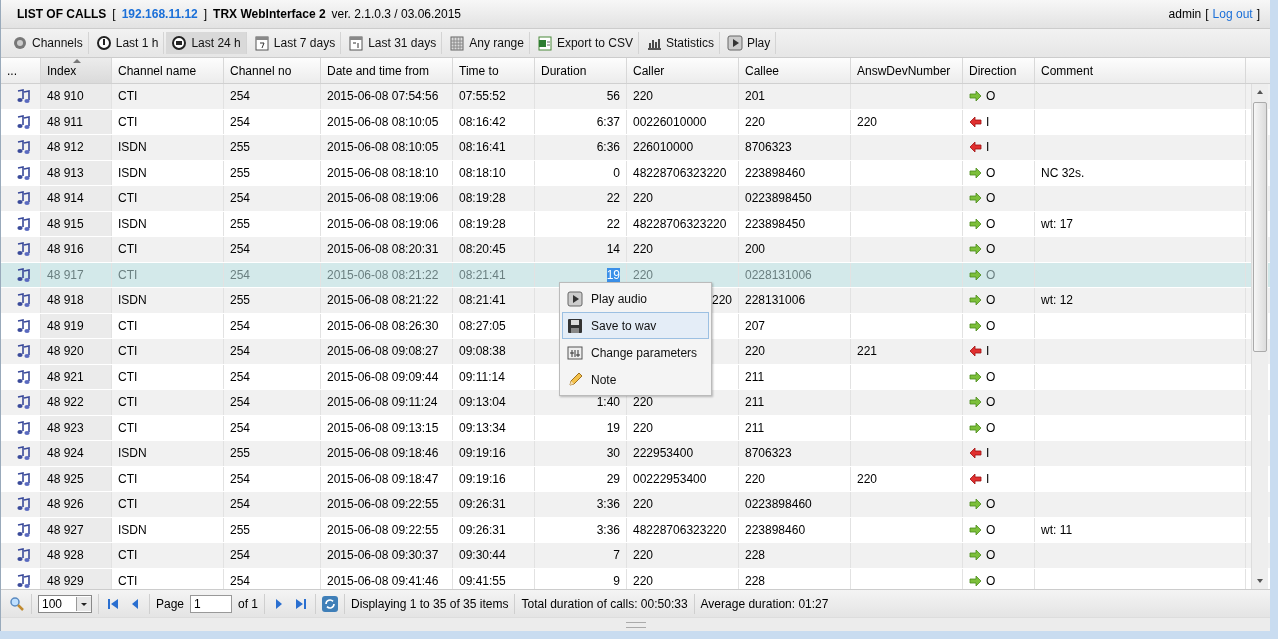 Image resolution: width=1278 pixels, height=639 pixels. Describe the element at coordinates (1057, 223) in the screenshot. I see `table-cell: wt: 17` at that location.